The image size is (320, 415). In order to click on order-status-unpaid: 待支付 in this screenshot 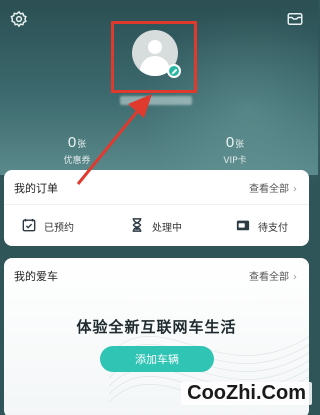, I will do `click(262, 226)`.